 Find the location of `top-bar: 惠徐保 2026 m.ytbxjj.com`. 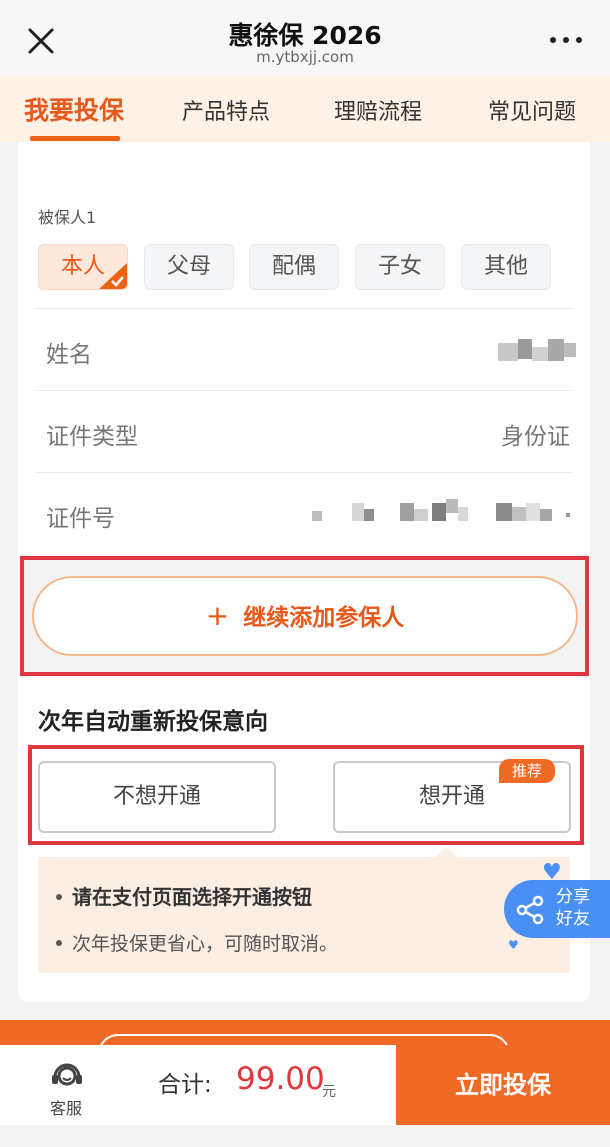

top-bar: 惠徐保 2026 m.ytbxjj.com is located at coordinates (305, 38).